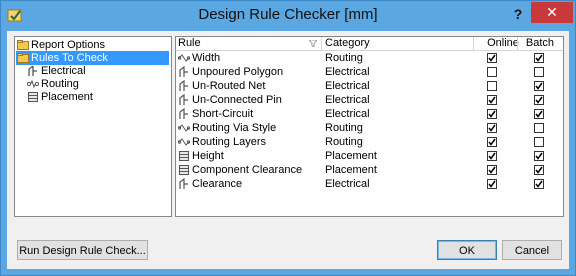 This screenshot has height=276, width=576. What do you see at coordinates (60, 84) in the screenshot?
I see `tree-item-label: Routing` at bounding box center [60, 84].